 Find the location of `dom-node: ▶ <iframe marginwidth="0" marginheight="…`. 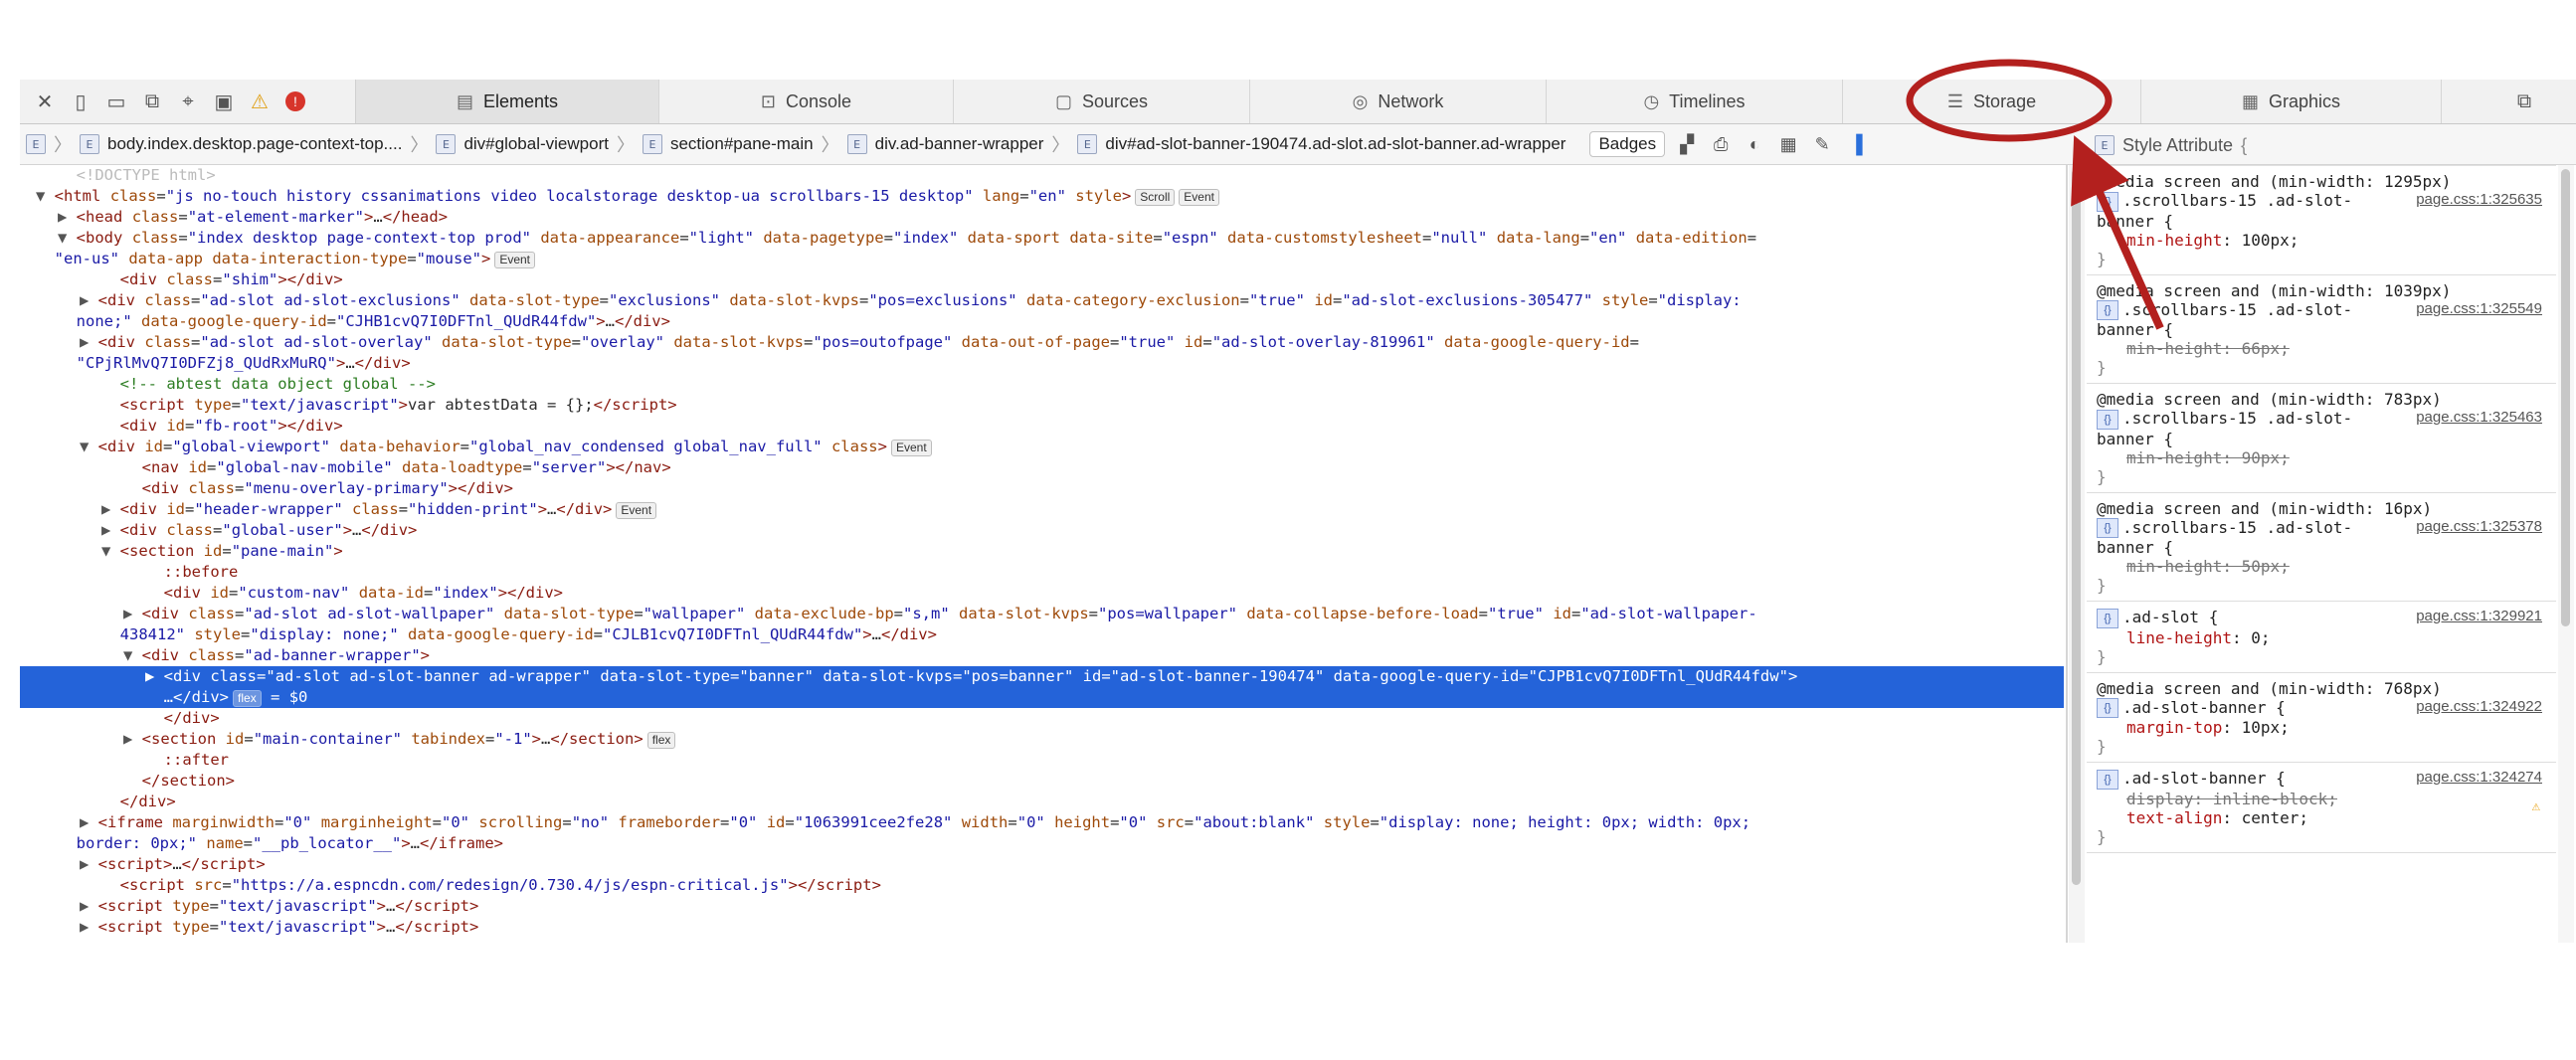

dom-node: ▶ <iframe marginwidth="0" marginheight="… is located at coordinates (1042, 822).